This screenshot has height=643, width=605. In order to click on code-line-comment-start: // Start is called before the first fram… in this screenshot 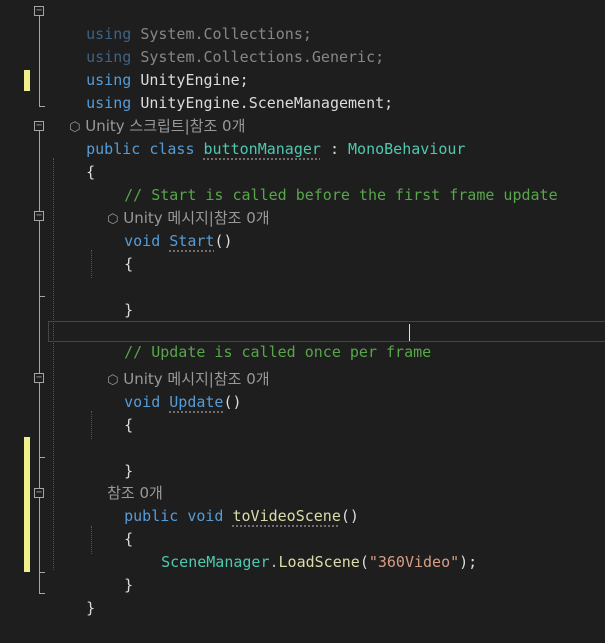, I will do `click(322, 182)`.